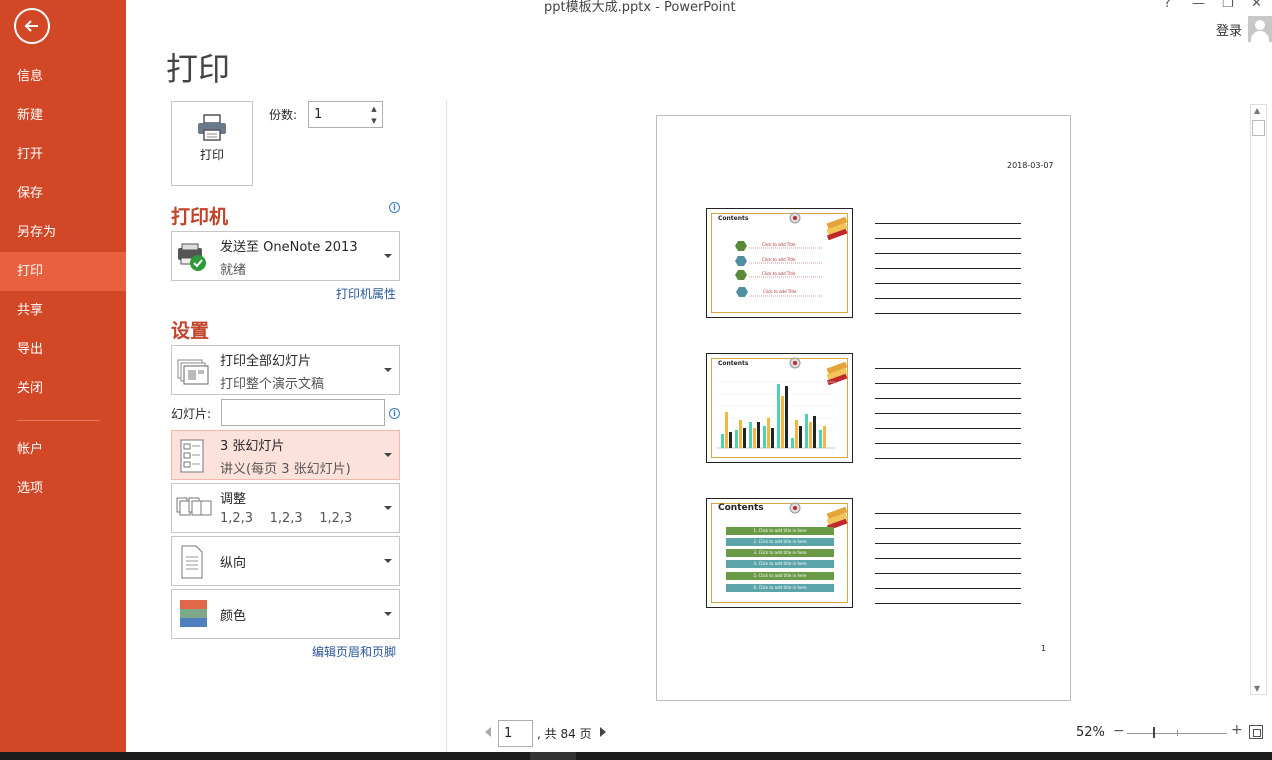 The image size is (1272, 760). Describe the element at coordinates (1237, 730) in the screenshot. I see `zoom-in-button: +` at that location.